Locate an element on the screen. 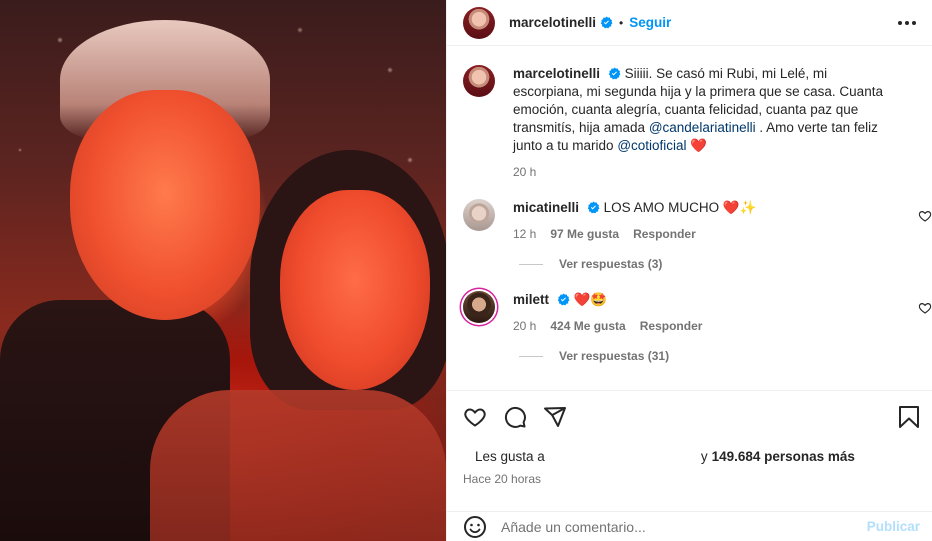  save-bookmark-icon is located at coordinates (909, 417).